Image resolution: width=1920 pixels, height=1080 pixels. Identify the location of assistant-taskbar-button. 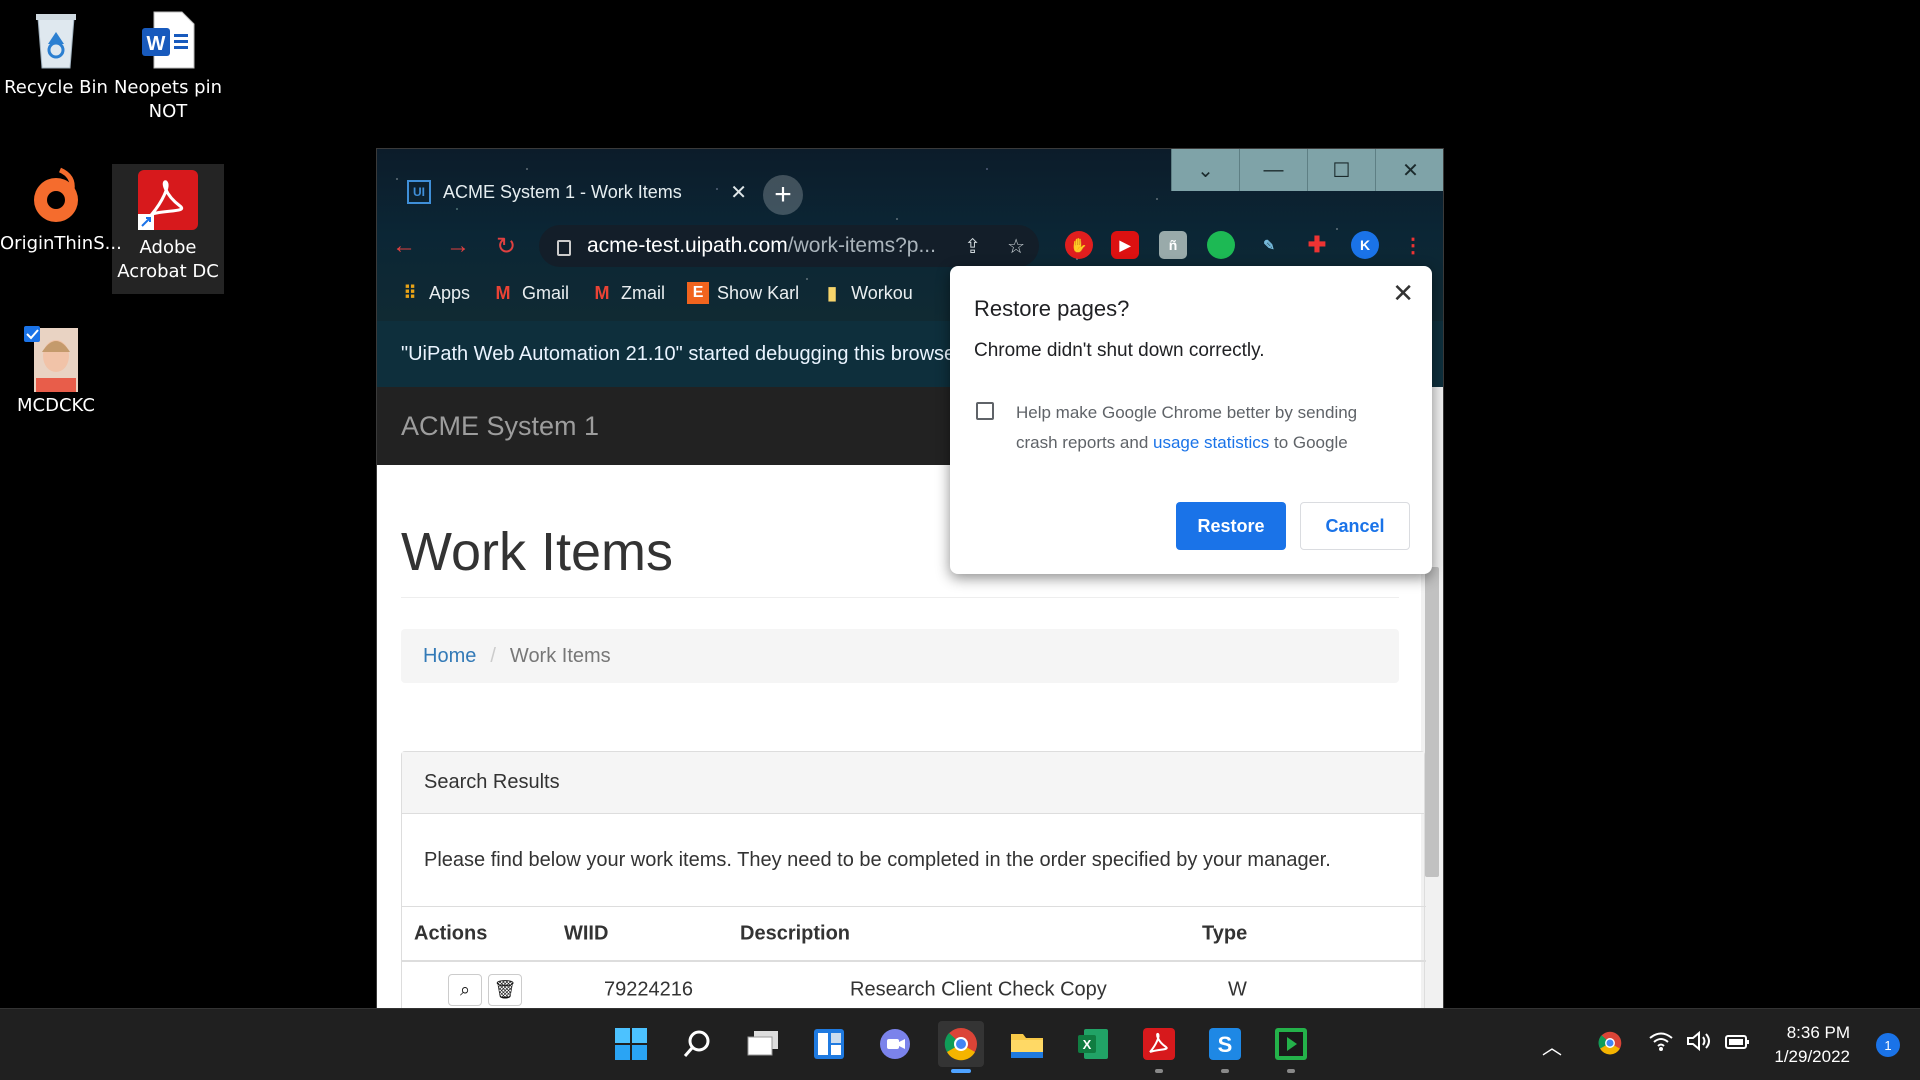
(1291, 1047).